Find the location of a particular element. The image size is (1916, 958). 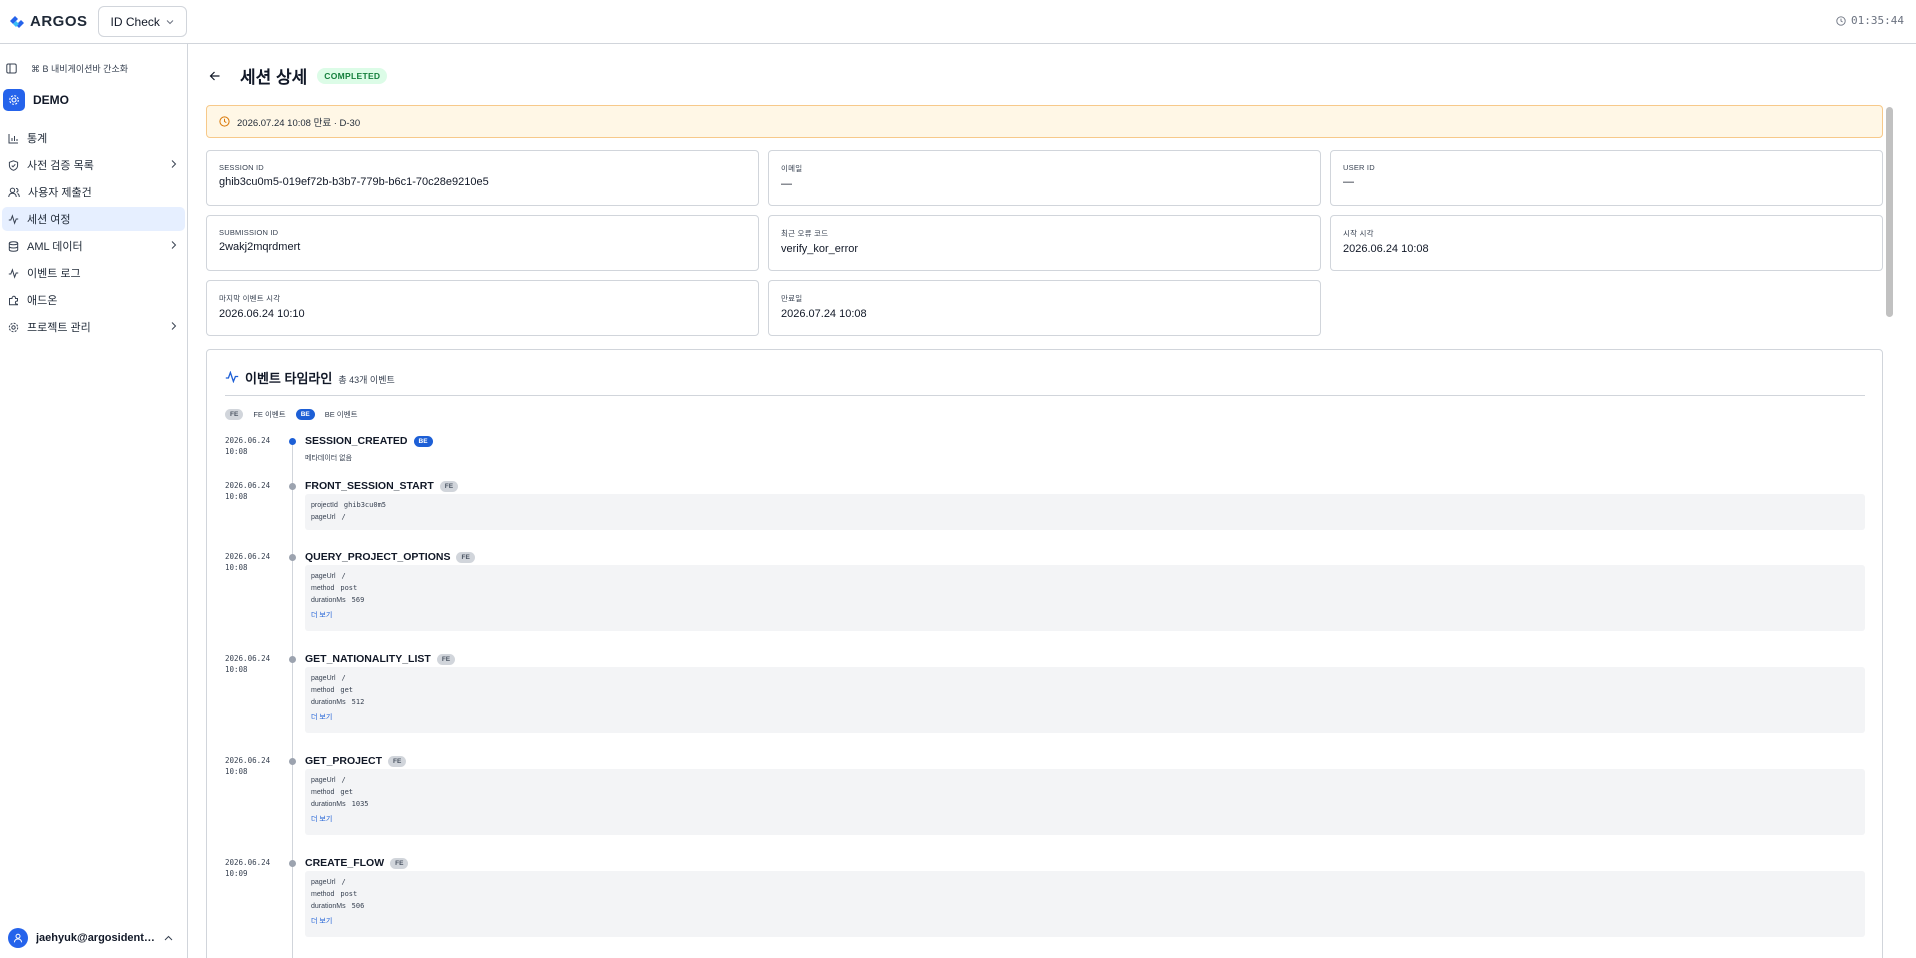

page-title: 세션 상세 is located at coordinates (274, 77).